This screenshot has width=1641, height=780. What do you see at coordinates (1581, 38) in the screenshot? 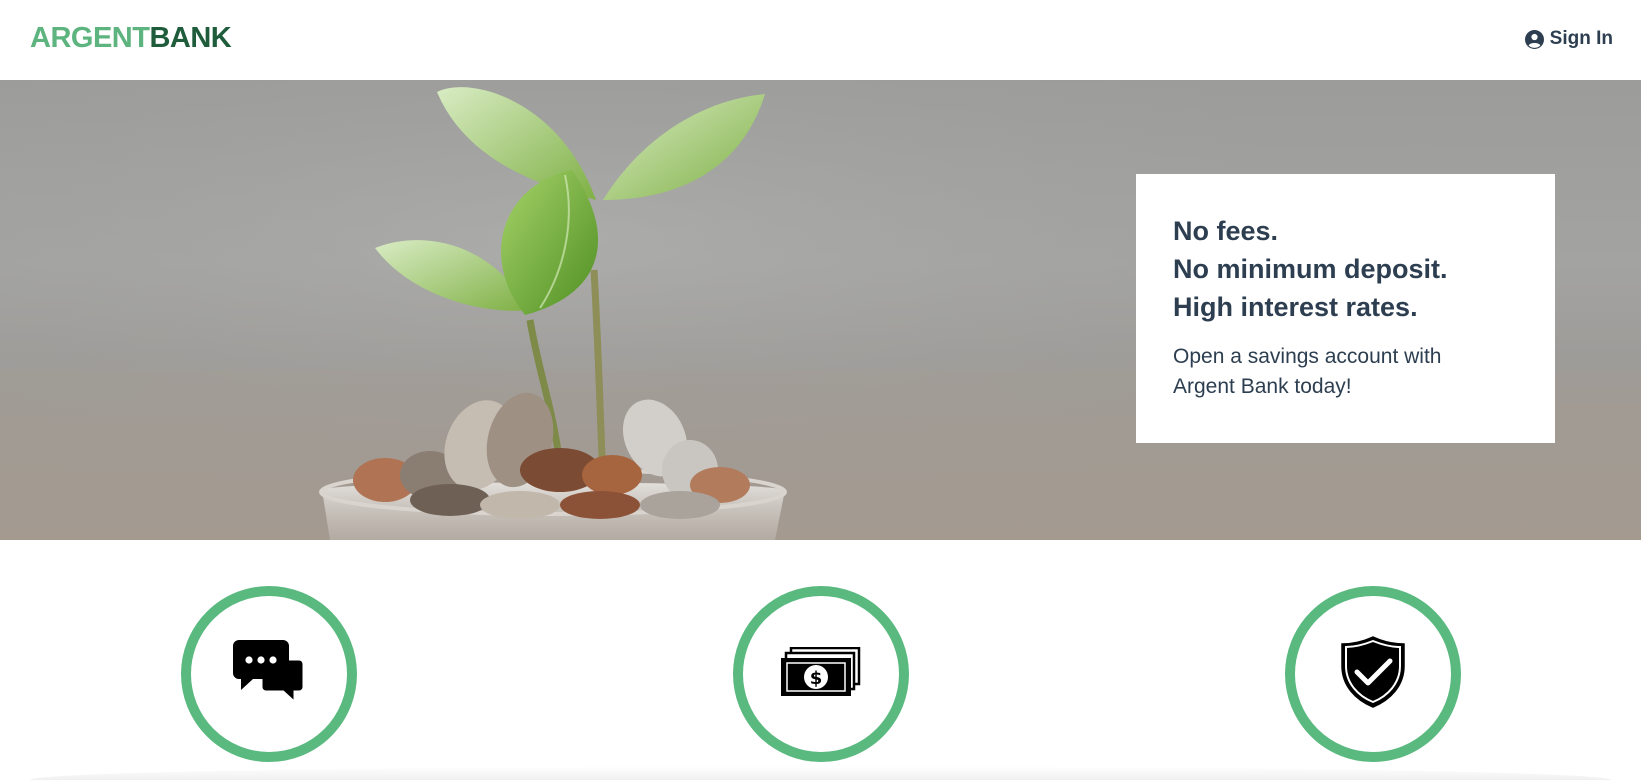
I see `sign-in-label: Sign In` at bounding box center [1581, 38].